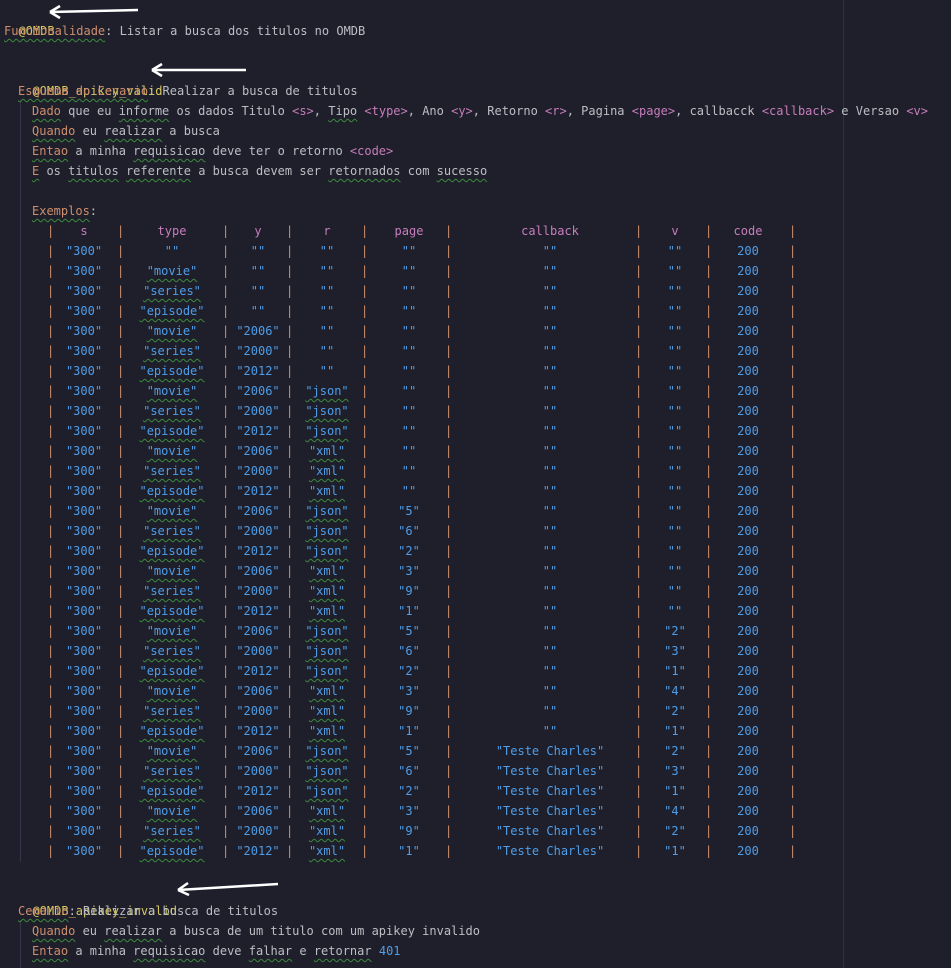 Image resolution: width=951 pixels, height=968 pixels. What do you see at coordinates (65, 211) in the screenshot?
I see `examples-line: Exemplos:` at bounding box center [65, 211].